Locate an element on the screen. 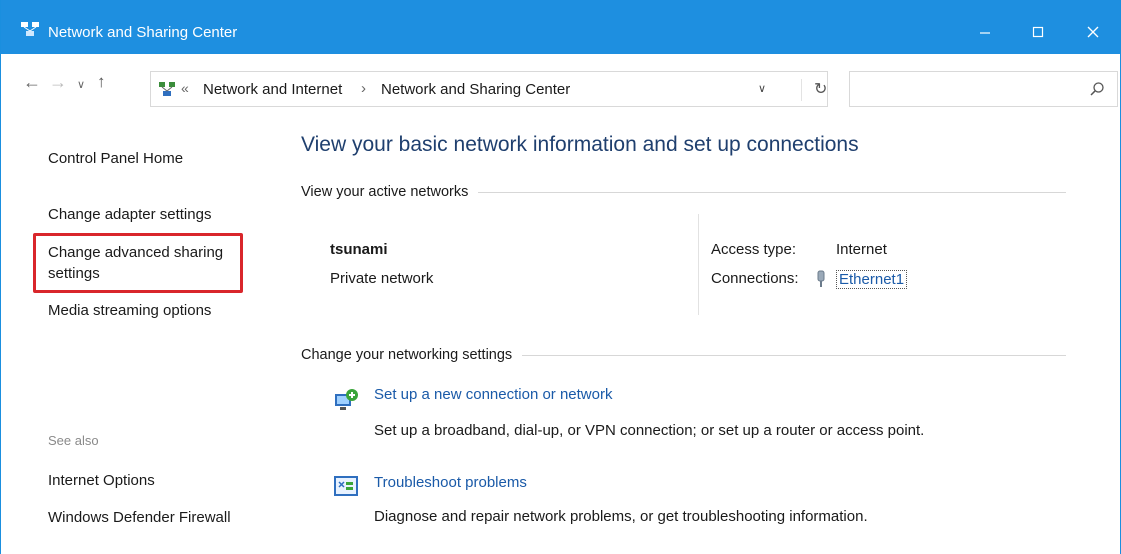 This screenshot has height=554, width=1121. active-networks-section-heading: View your active networks is located at coordinates (683, 192).